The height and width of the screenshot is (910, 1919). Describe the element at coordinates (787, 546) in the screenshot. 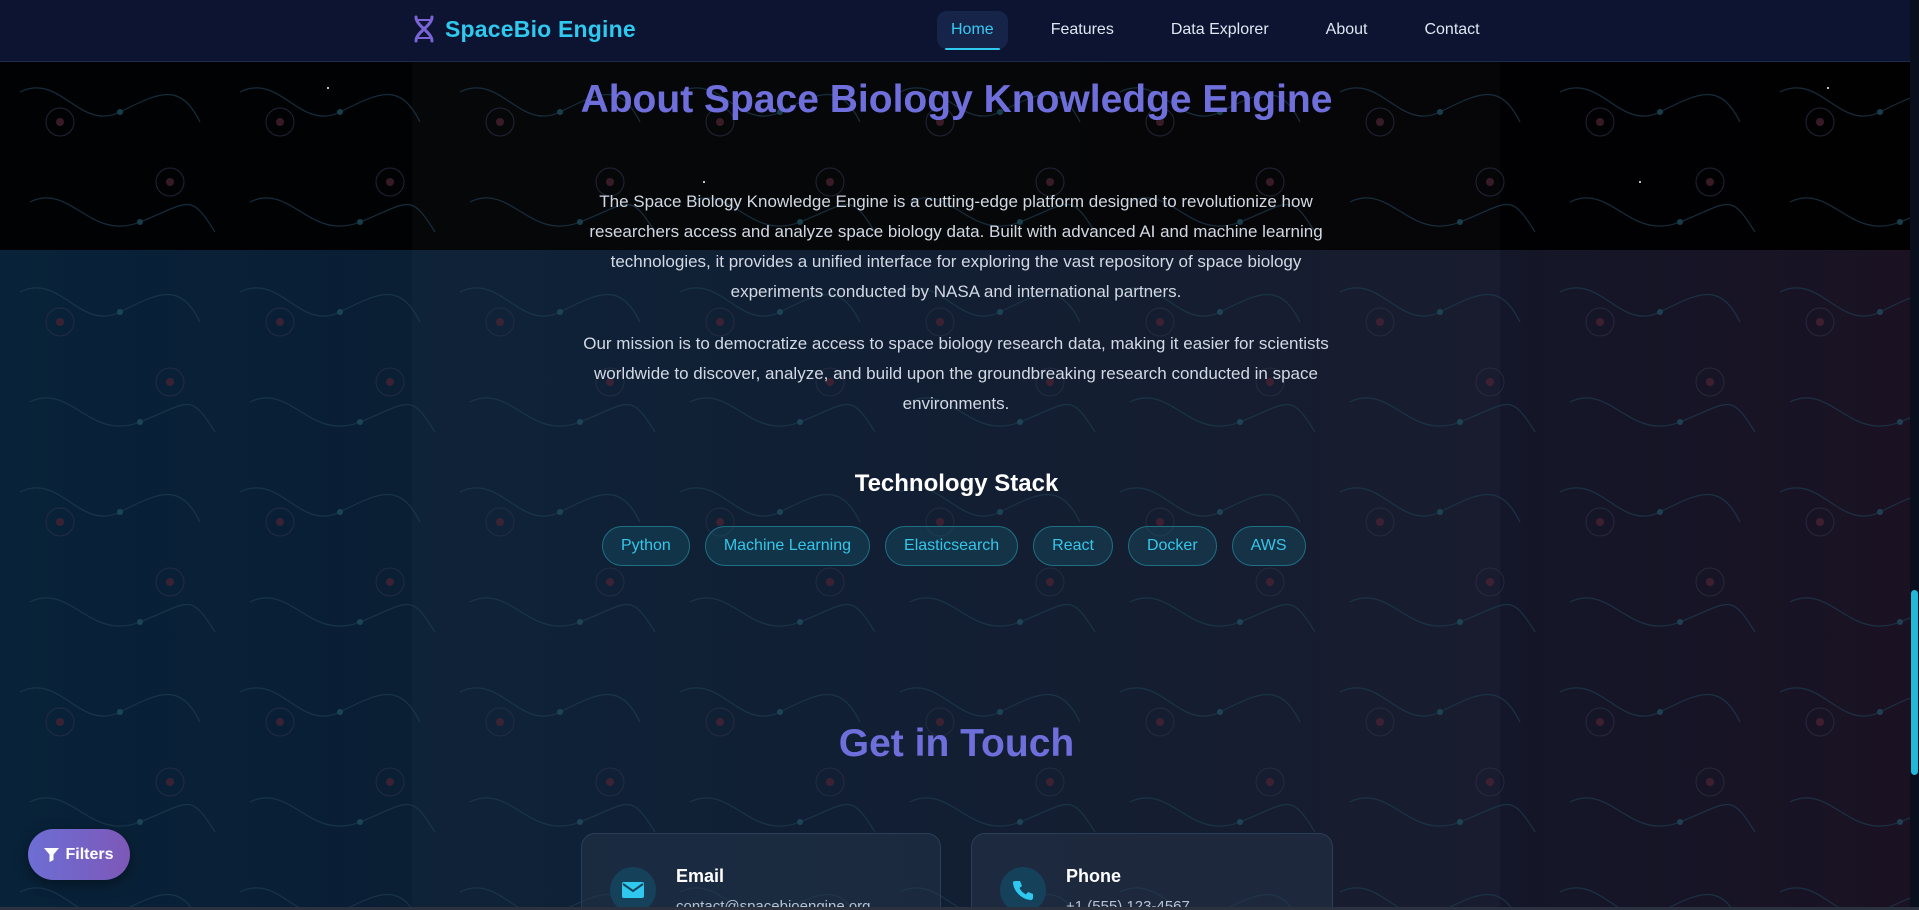

I see `tech-tag-machine-learning: Machine Learning` at that location.